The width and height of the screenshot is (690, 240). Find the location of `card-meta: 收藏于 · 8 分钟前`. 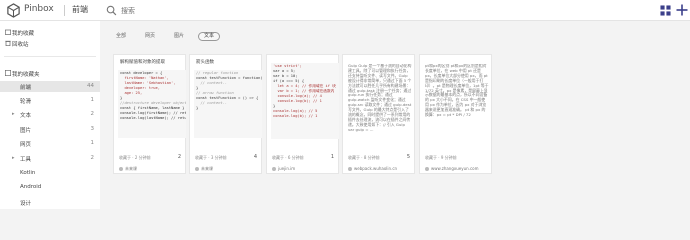

card-meta: 收藏于 · 8 分钟前 is located at coordinates (364, 157).